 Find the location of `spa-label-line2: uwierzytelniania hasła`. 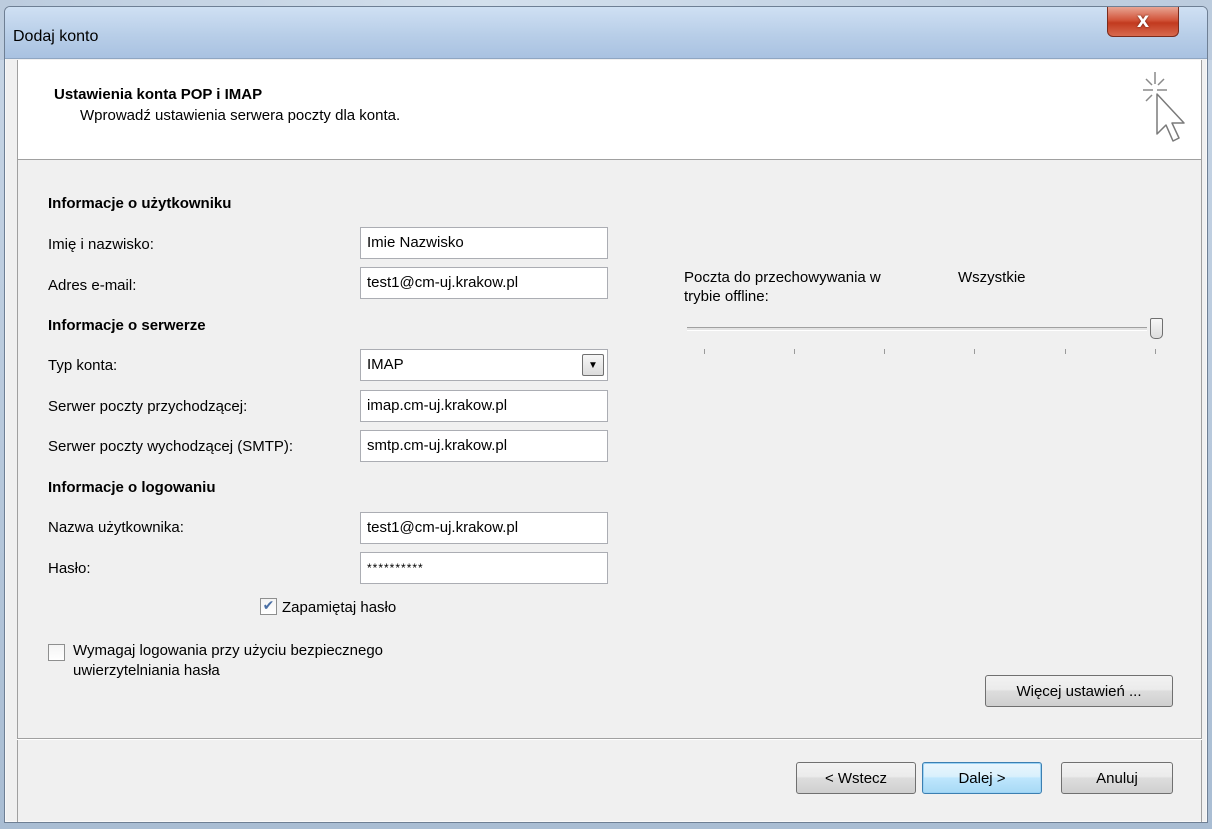

spa-label-line2: uwierzytelniania hasła is located at coordinates (146, 670).